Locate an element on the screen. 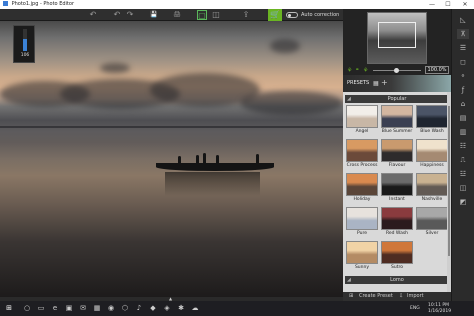 The width and height of the screenshot is (474, 316). zoom-in-icon: ⚘ is located at coordinates (365, 70).